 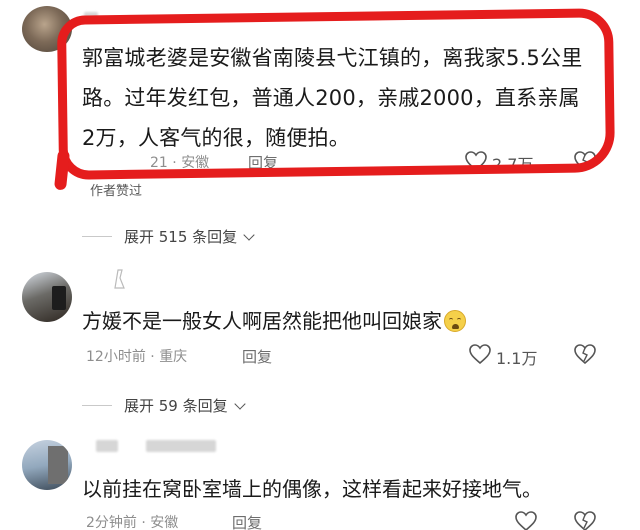 I want to click on expand-replies-button: 展开 59 条回复, so click(x=164, y=405).